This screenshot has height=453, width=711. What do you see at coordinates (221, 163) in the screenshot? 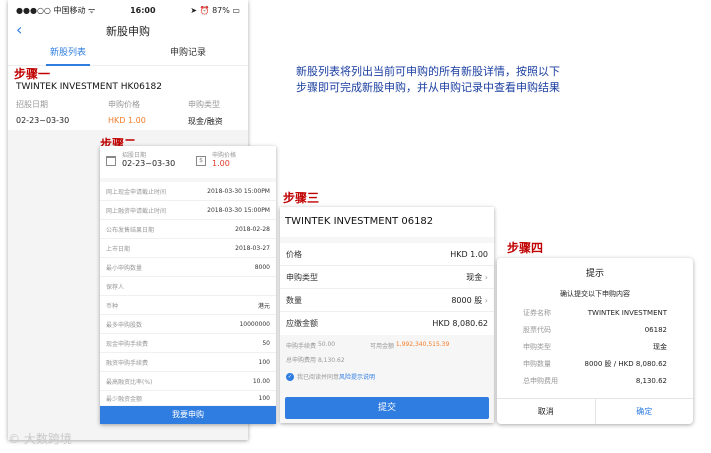
I see `header-price-value: 1.00` at bounding box center [221, 163].